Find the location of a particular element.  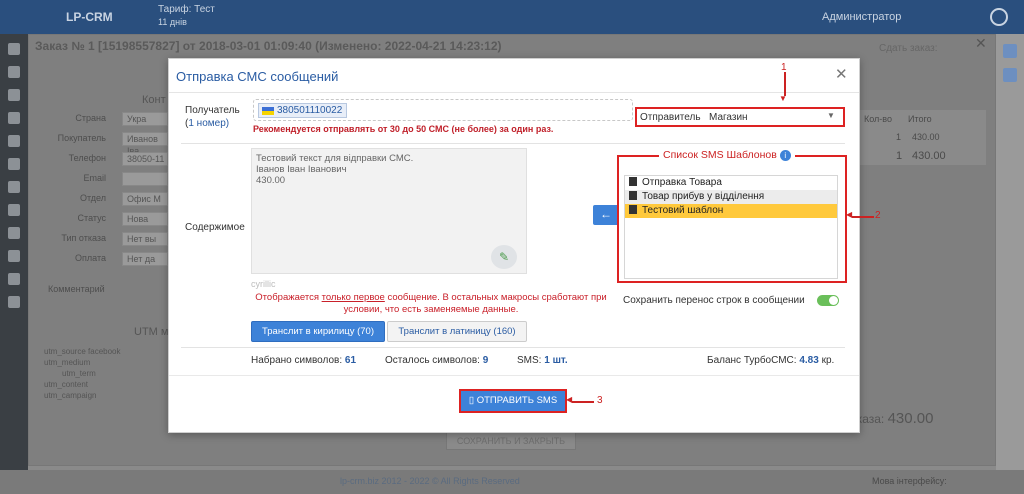

save-linebreaks-toggle is located at coordinates (828, 300).